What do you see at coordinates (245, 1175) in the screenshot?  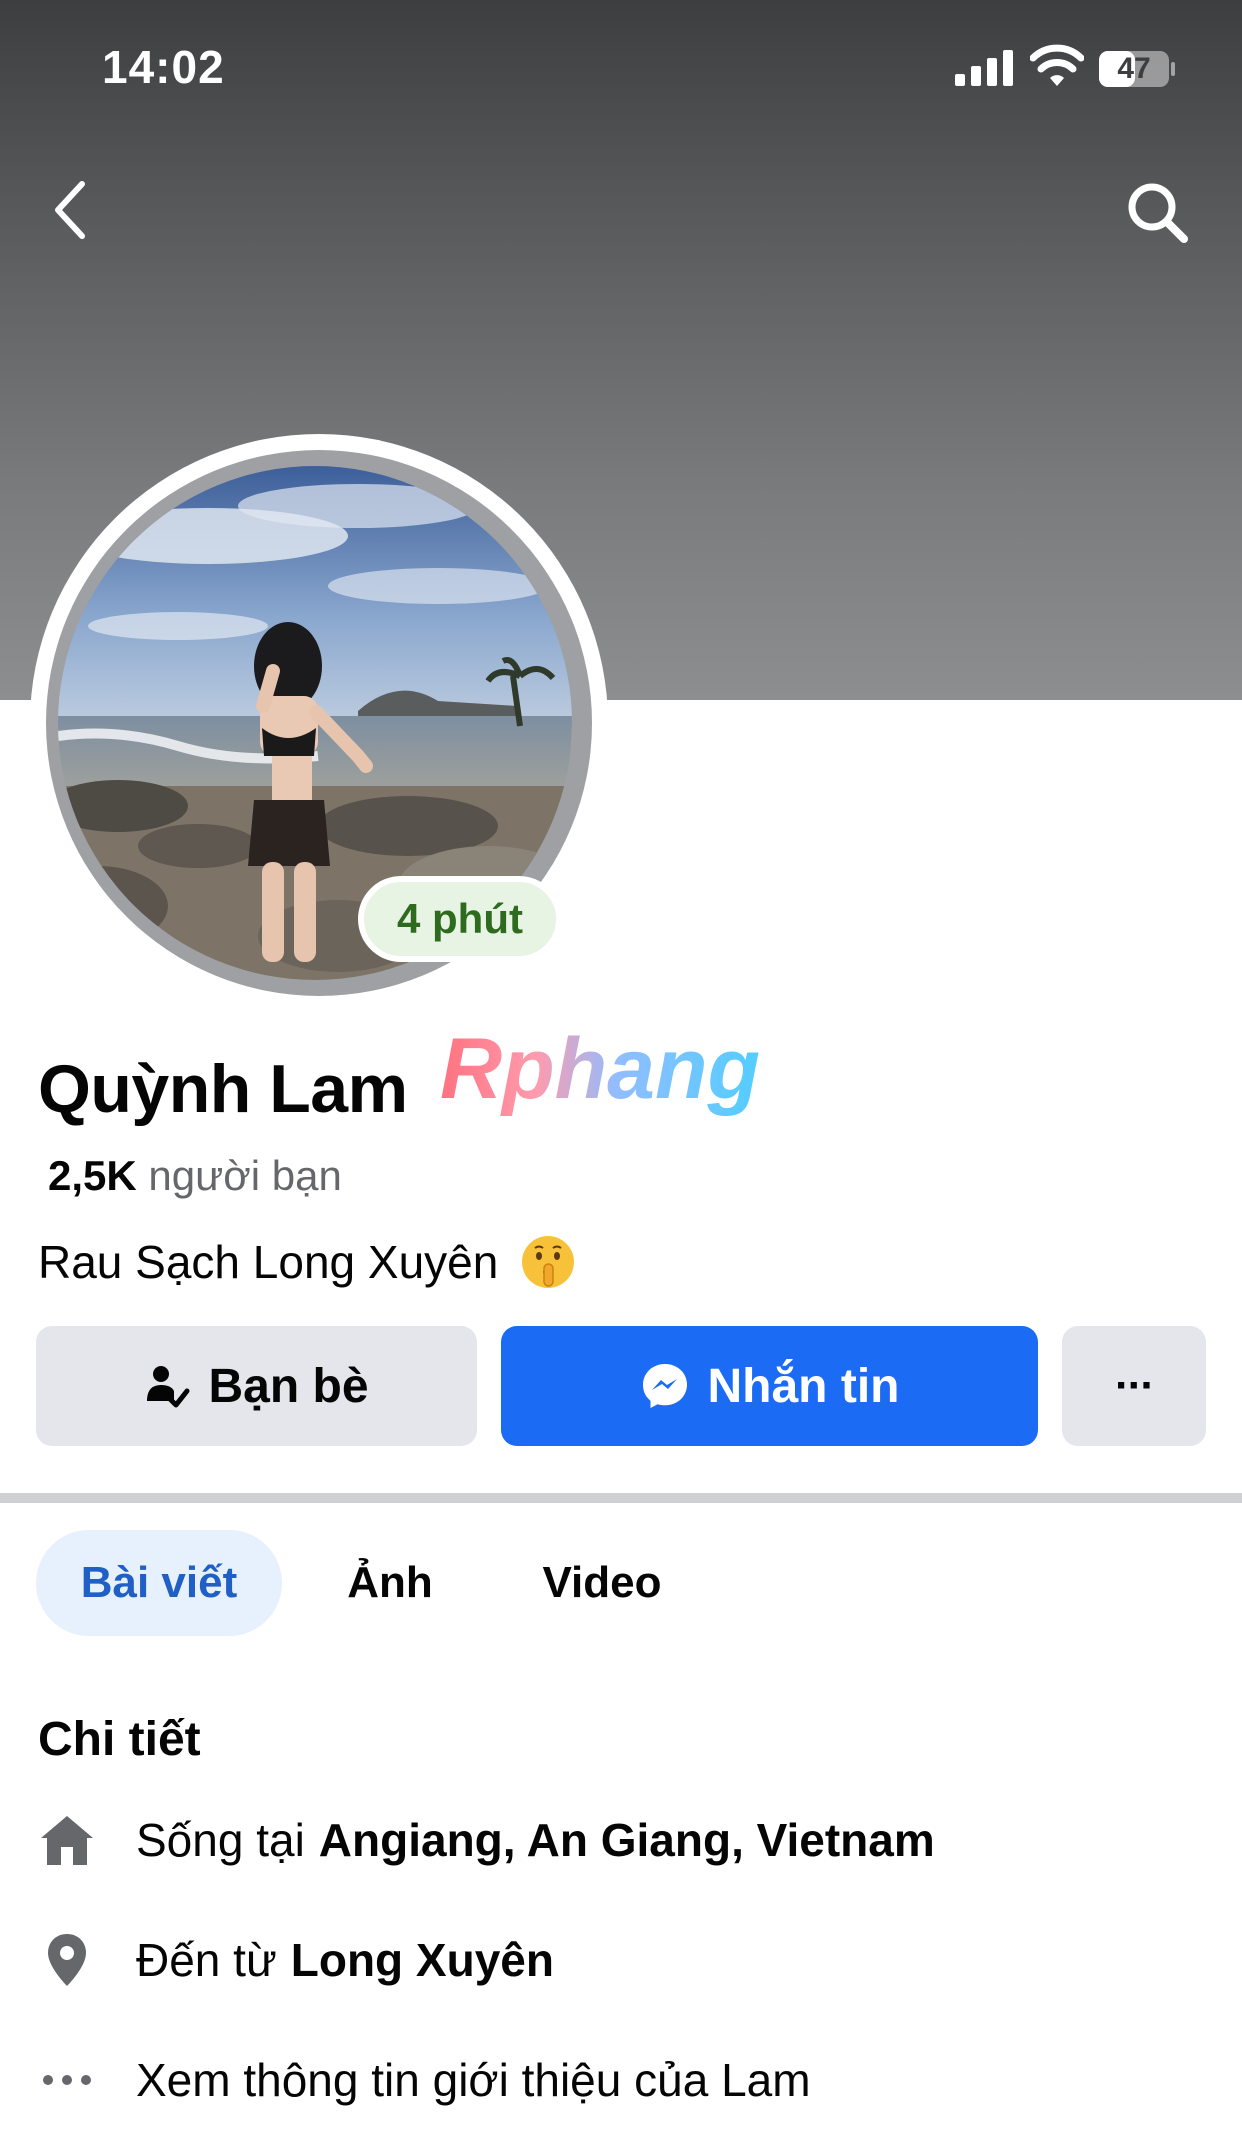 I see `friends-count-label: người bạn` at bounding box center [245, 1175].